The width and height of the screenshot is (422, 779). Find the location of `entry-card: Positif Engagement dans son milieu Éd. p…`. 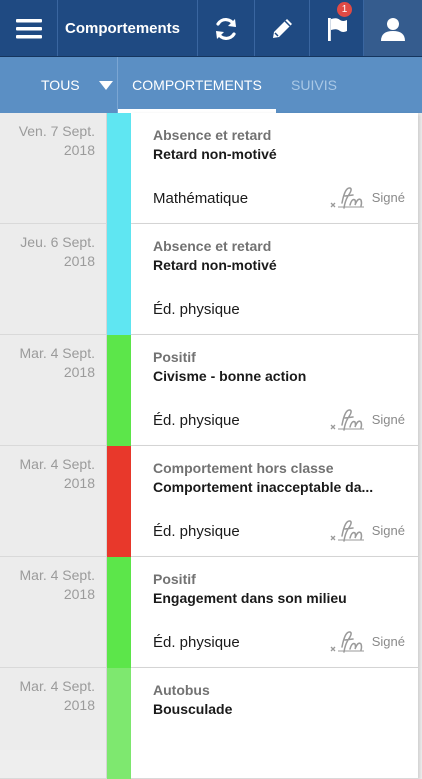

entry-card: Positif Engagement dans son milieu Éd. p… is located at coordinates (274, 612).